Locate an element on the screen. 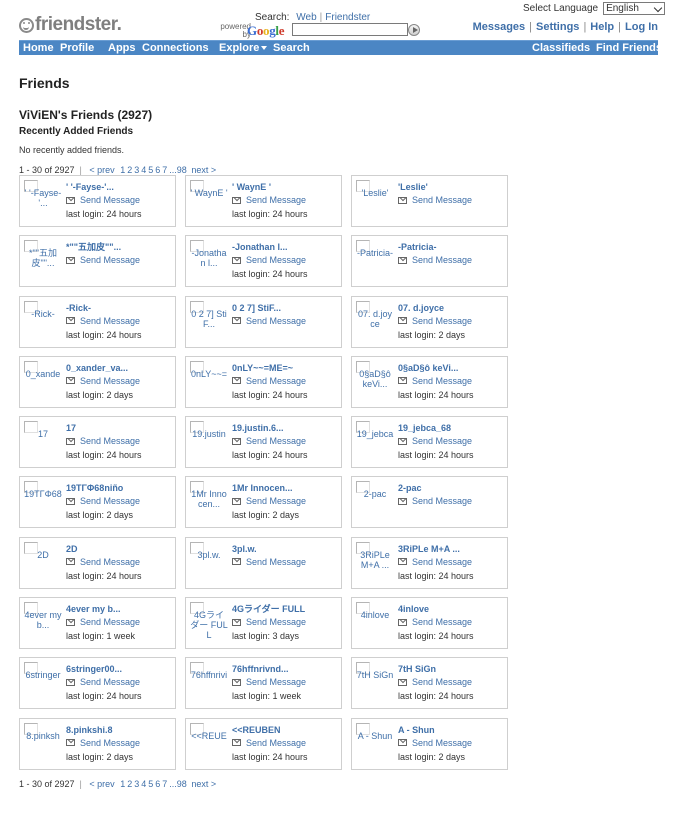  friend-photo: 2D is located at coordinates (43, 560).